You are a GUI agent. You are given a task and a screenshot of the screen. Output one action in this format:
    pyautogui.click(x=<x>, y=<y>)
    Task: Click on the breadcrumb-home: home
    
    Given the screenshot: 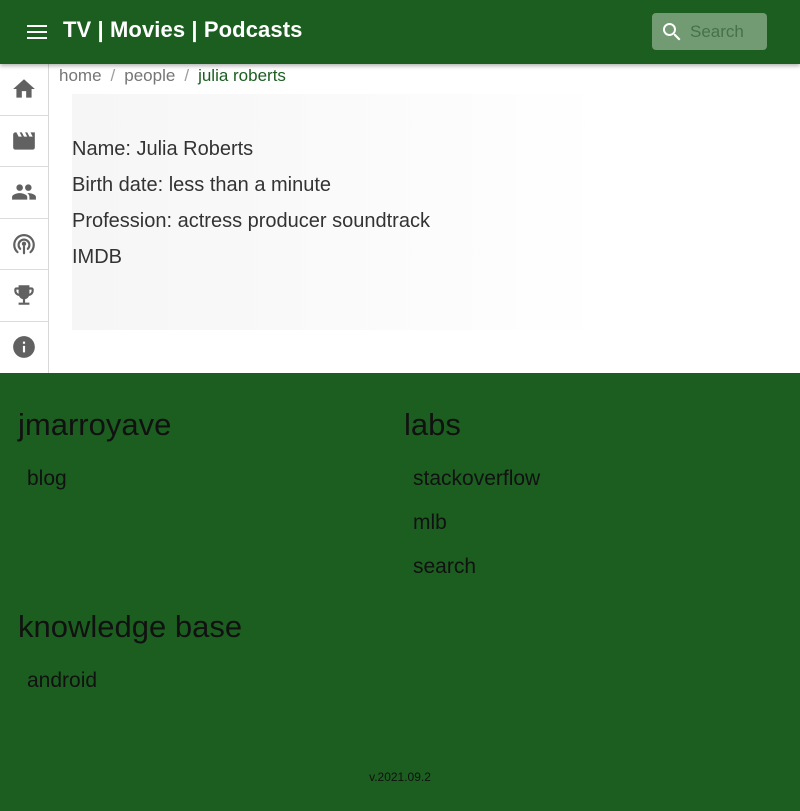 What is the action you would take?
    pyautogui.click(x=80, y=75)
    